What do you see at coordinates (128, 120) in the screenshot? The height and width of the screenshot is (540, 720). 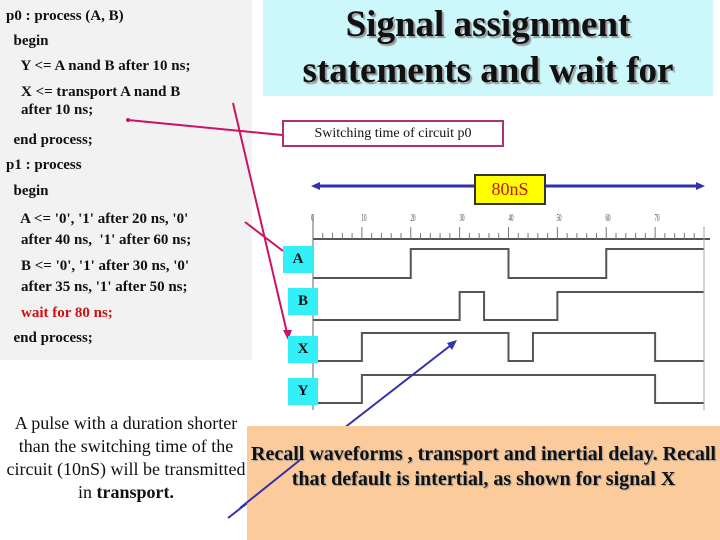 I see `pointer-dot-icon` at bounding box center [128, 120].